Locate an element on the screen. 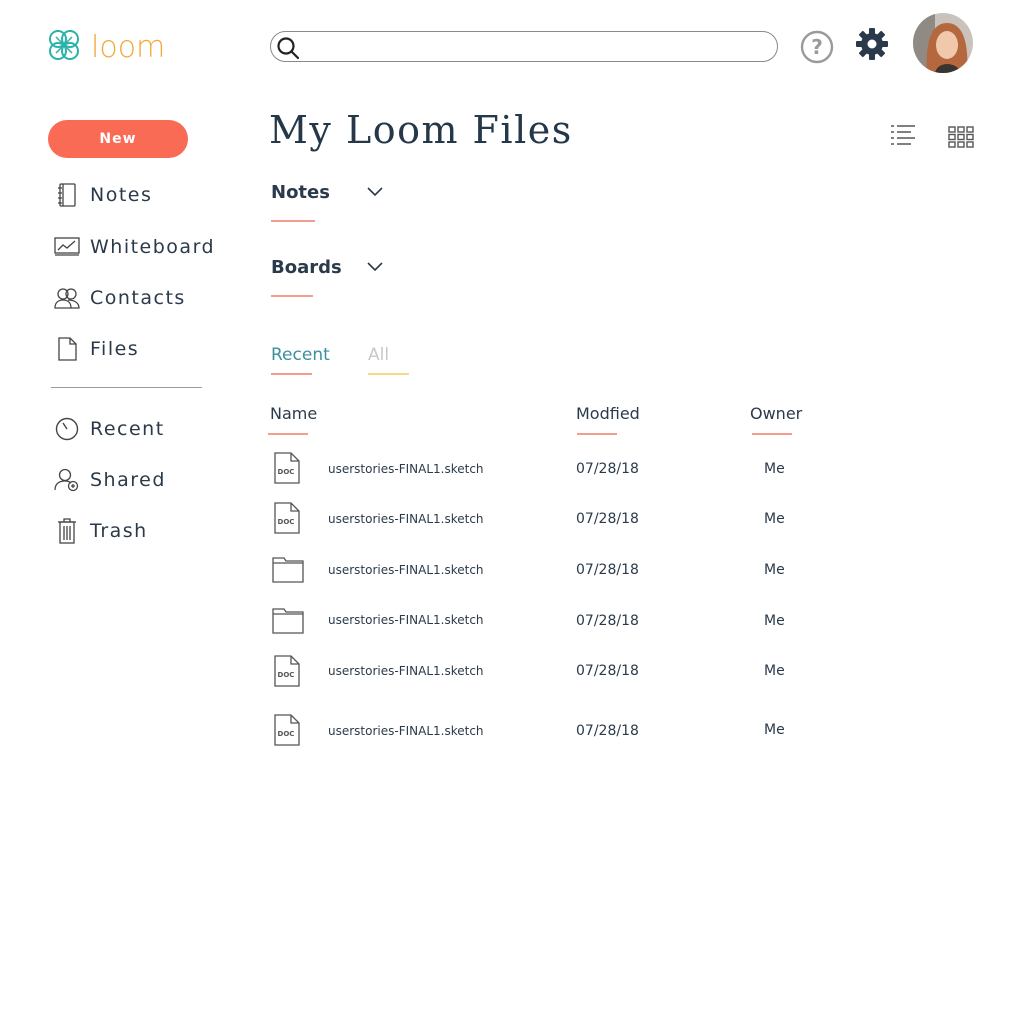  sidebar-item-label: Whiteboard is located at coordinates (153, 247).